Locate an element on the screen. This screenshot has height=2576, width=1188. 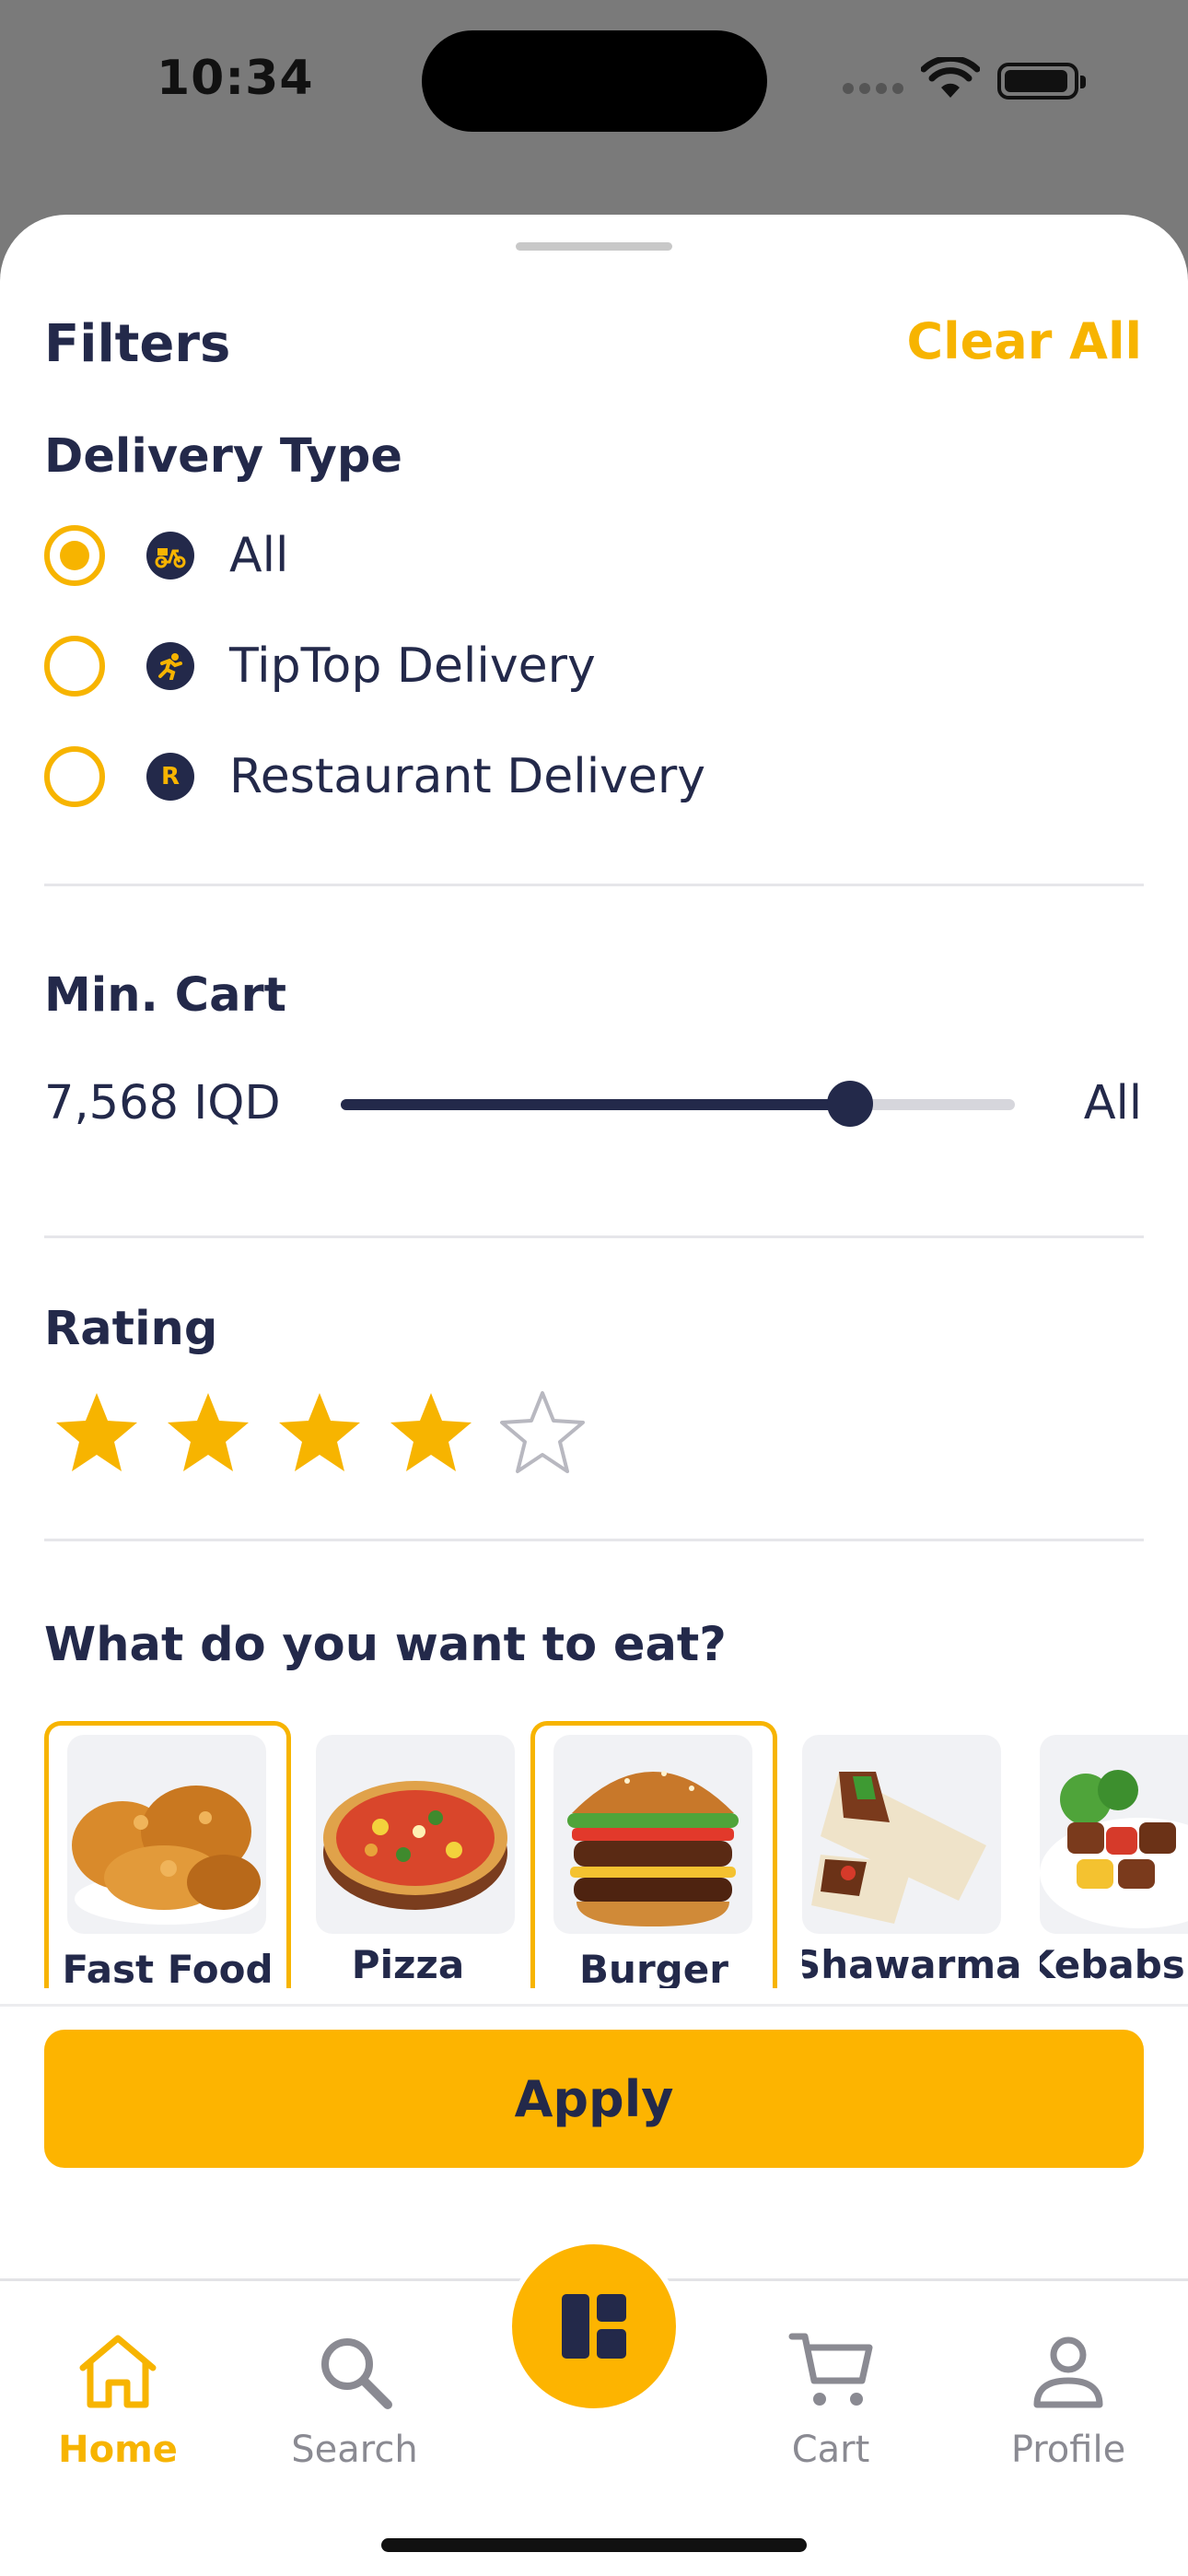
food-title: What do you want to eat? is located at coordinates (386, 1645).